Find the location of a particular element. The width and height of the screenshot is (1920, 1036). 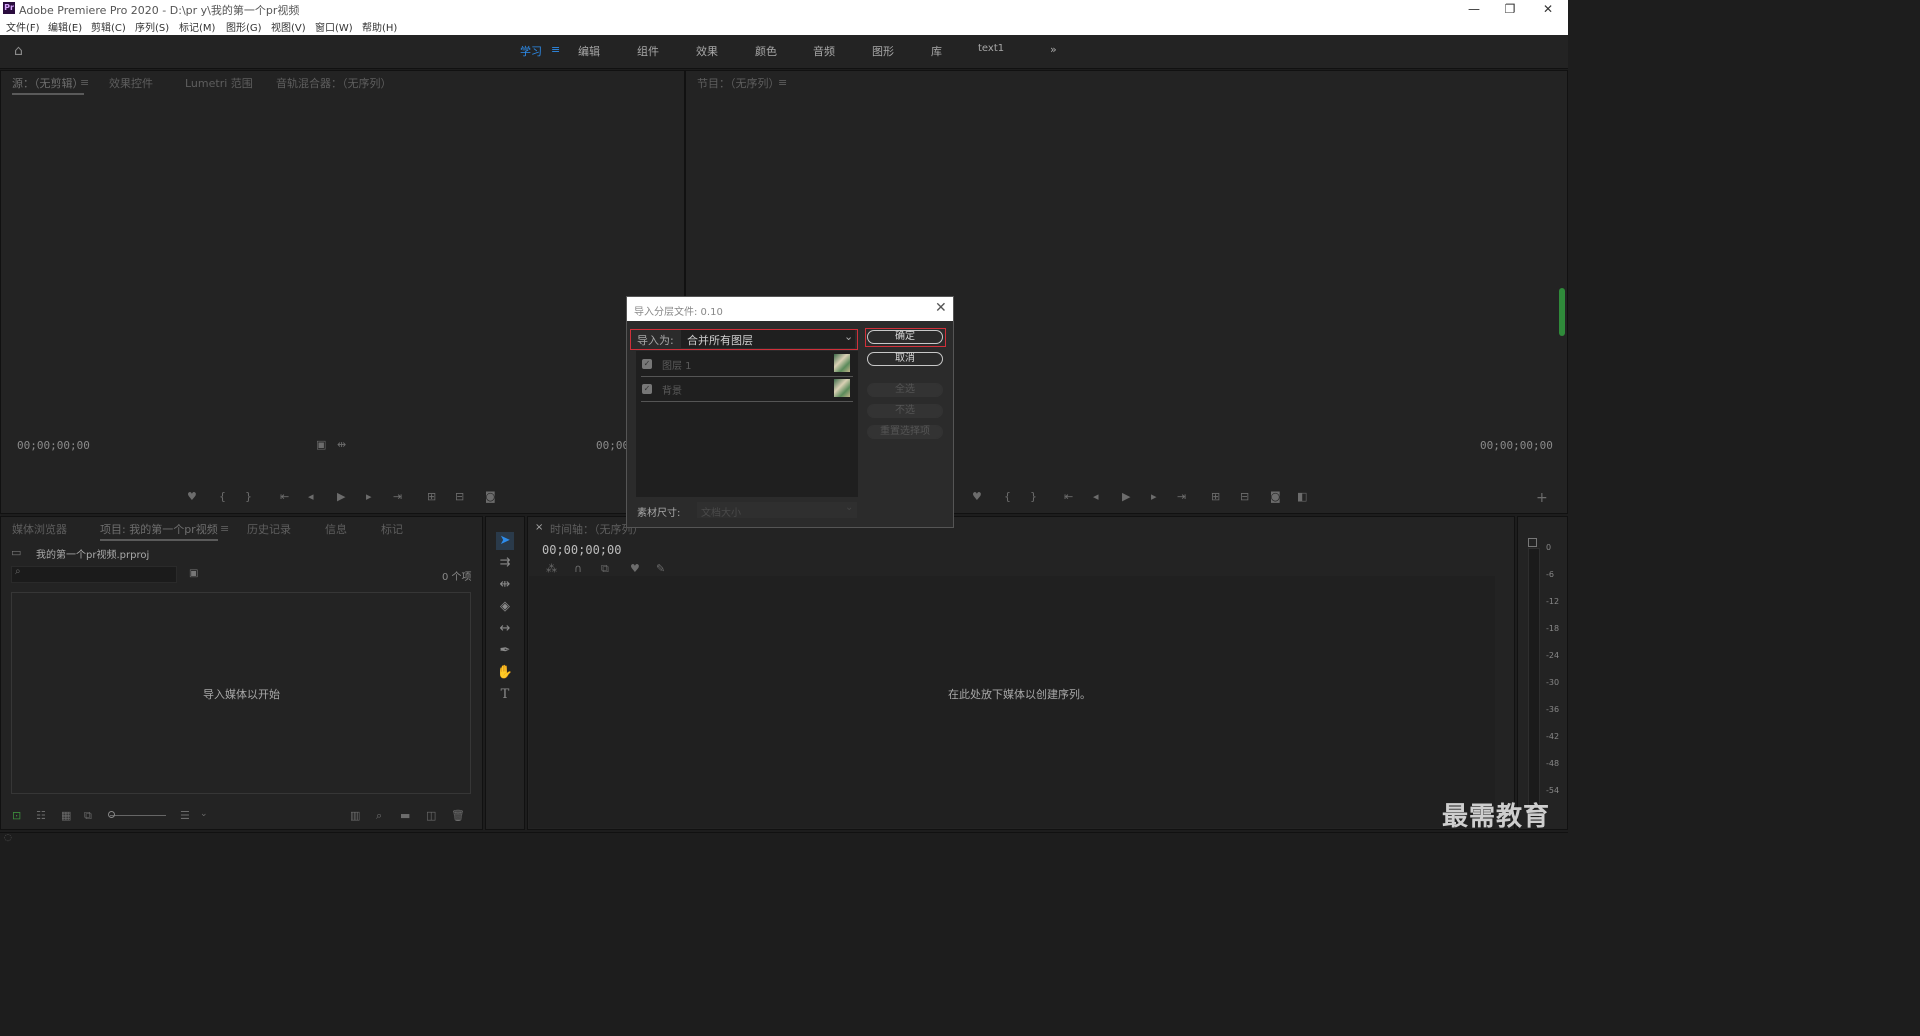

step-forward-icon: ▸ is located at coordinates (369, 496).